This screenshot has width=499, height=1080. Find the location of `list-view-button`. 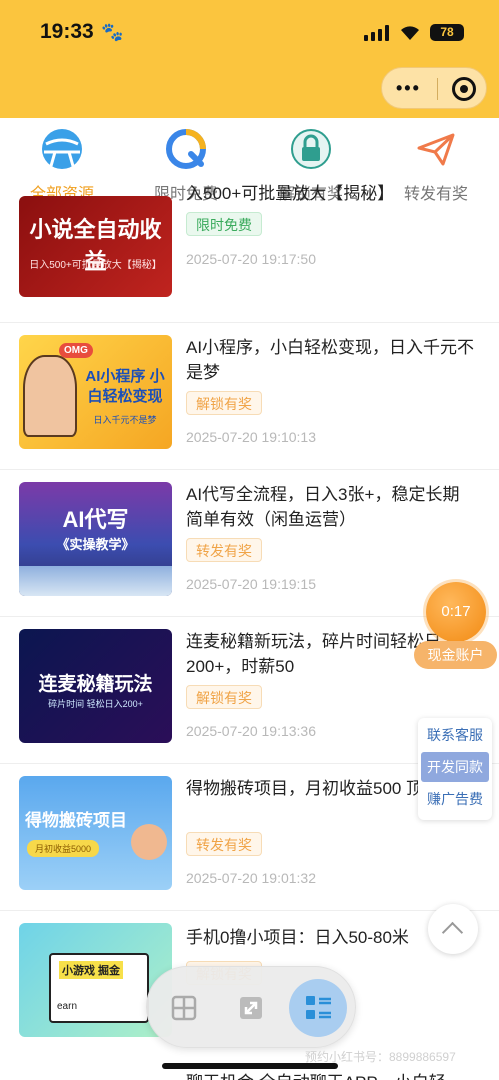

list-view-button is located at coordinates (318, 1008).